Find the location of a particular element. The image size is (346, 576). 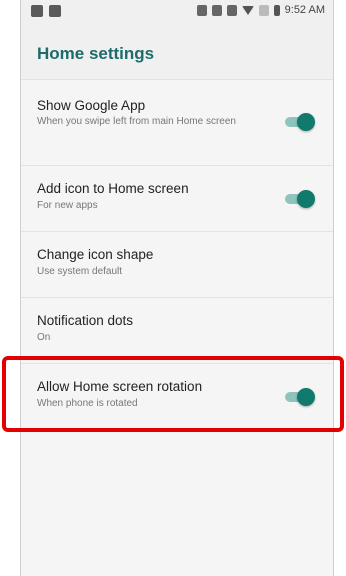

highlight-box is located at coordinates (173, 394).